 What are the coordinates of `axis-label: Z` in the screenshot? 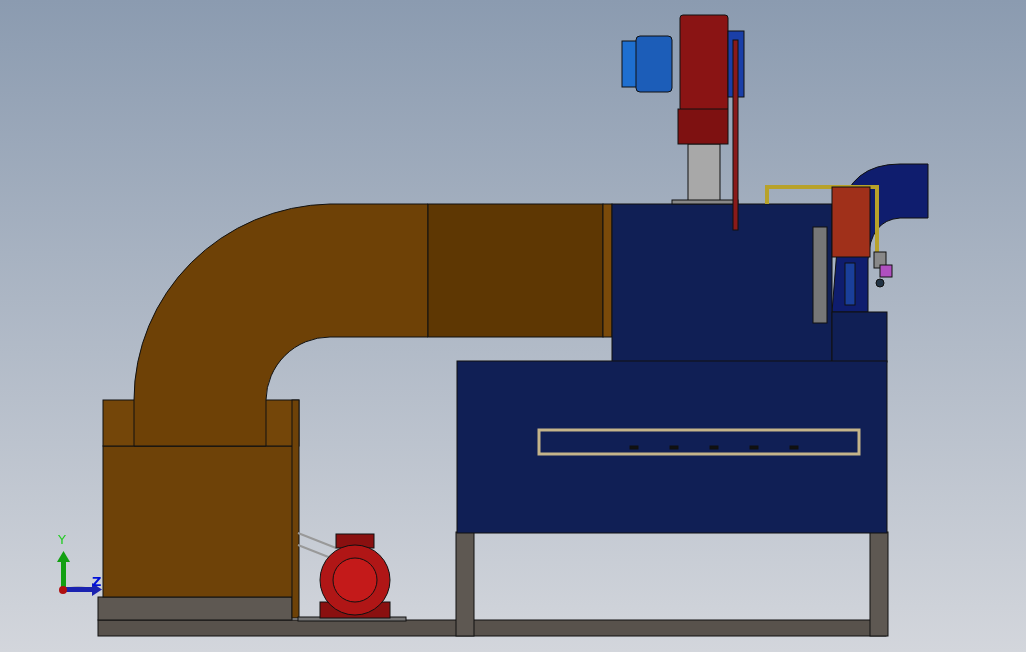 It's located at (97, 581).